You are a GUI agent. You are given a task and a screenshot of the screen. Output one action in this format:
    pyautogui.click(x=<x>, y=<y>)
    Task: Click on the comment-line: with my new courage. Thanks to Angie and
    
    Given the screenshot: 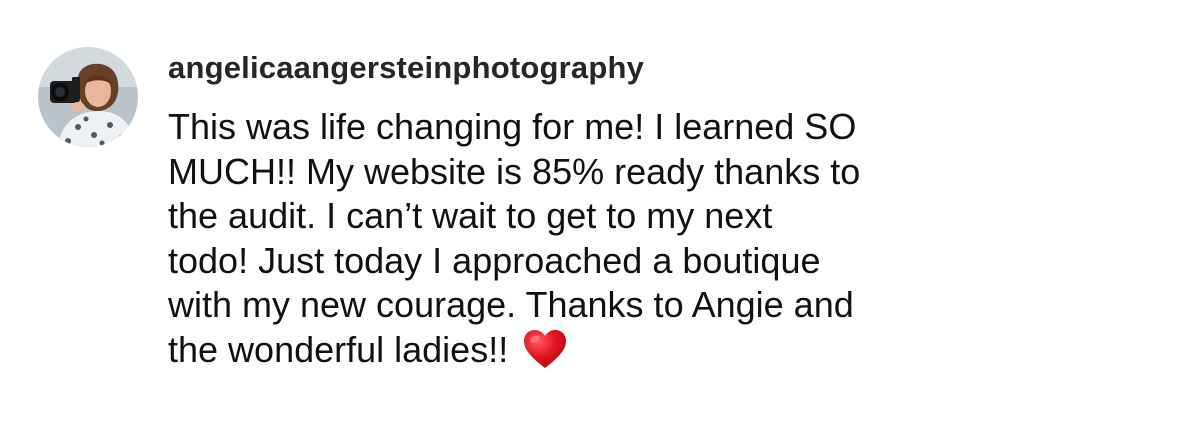 What is the action you would take?
    pyautogui.click(x=511, y=304)
    